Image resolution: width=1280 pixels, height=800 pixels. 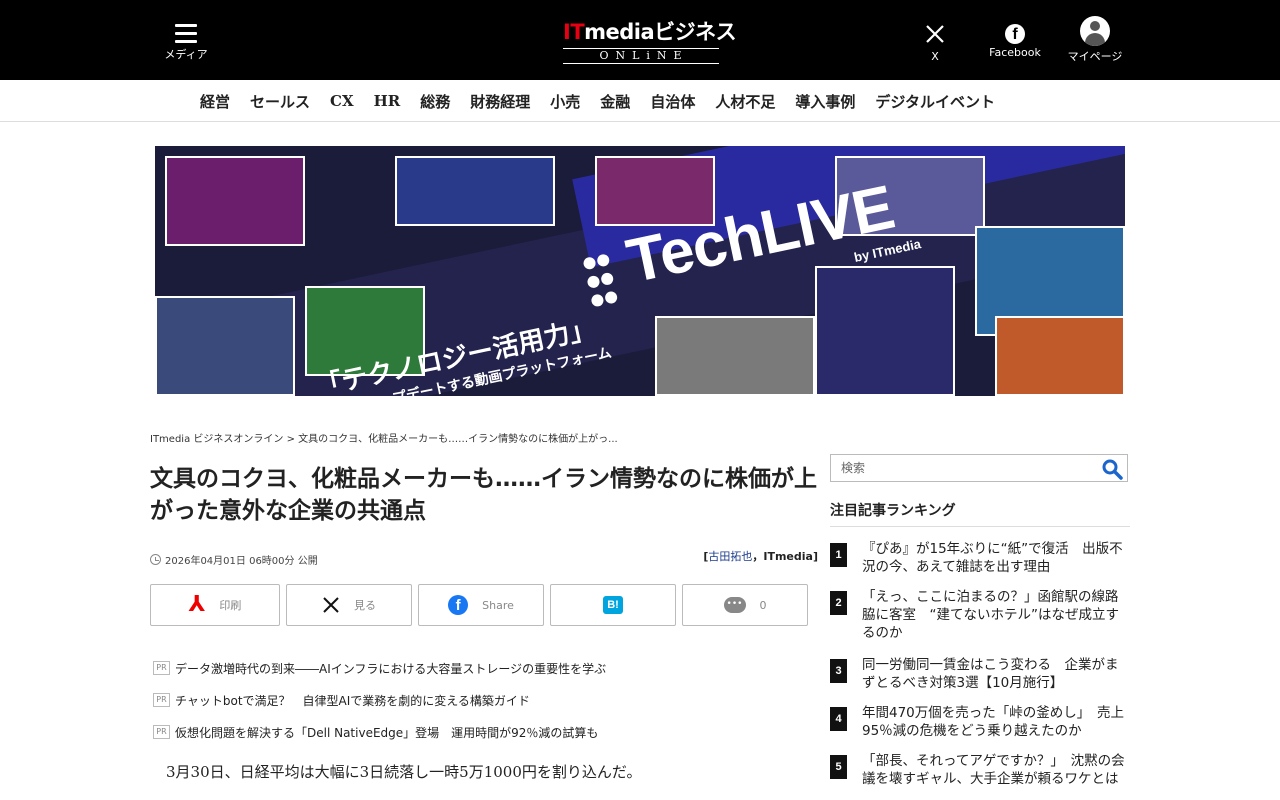 I want to click on category-nav-item: 導入事例, so click(x=825, y=101).